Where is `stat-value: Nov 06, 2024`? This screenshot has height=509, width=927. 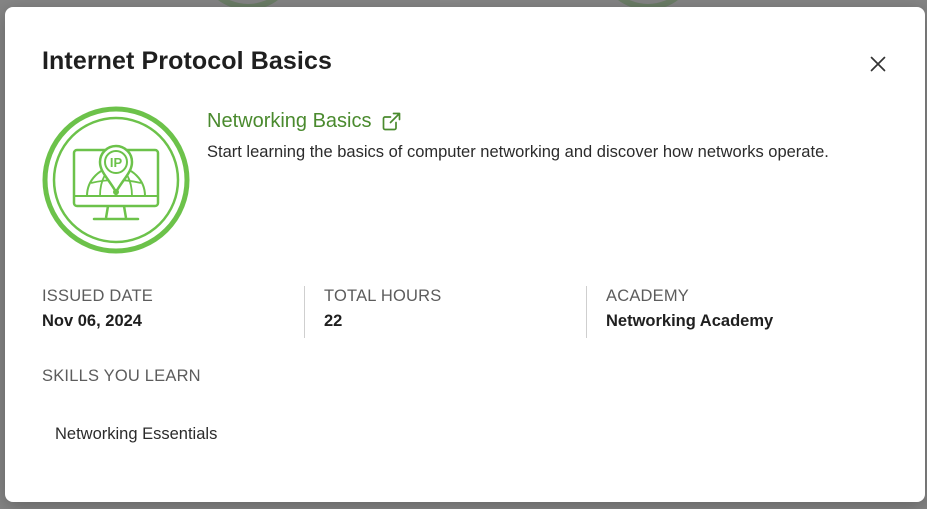 stat-value: Nov 06, 2024 is located at coordinates (92, 321).